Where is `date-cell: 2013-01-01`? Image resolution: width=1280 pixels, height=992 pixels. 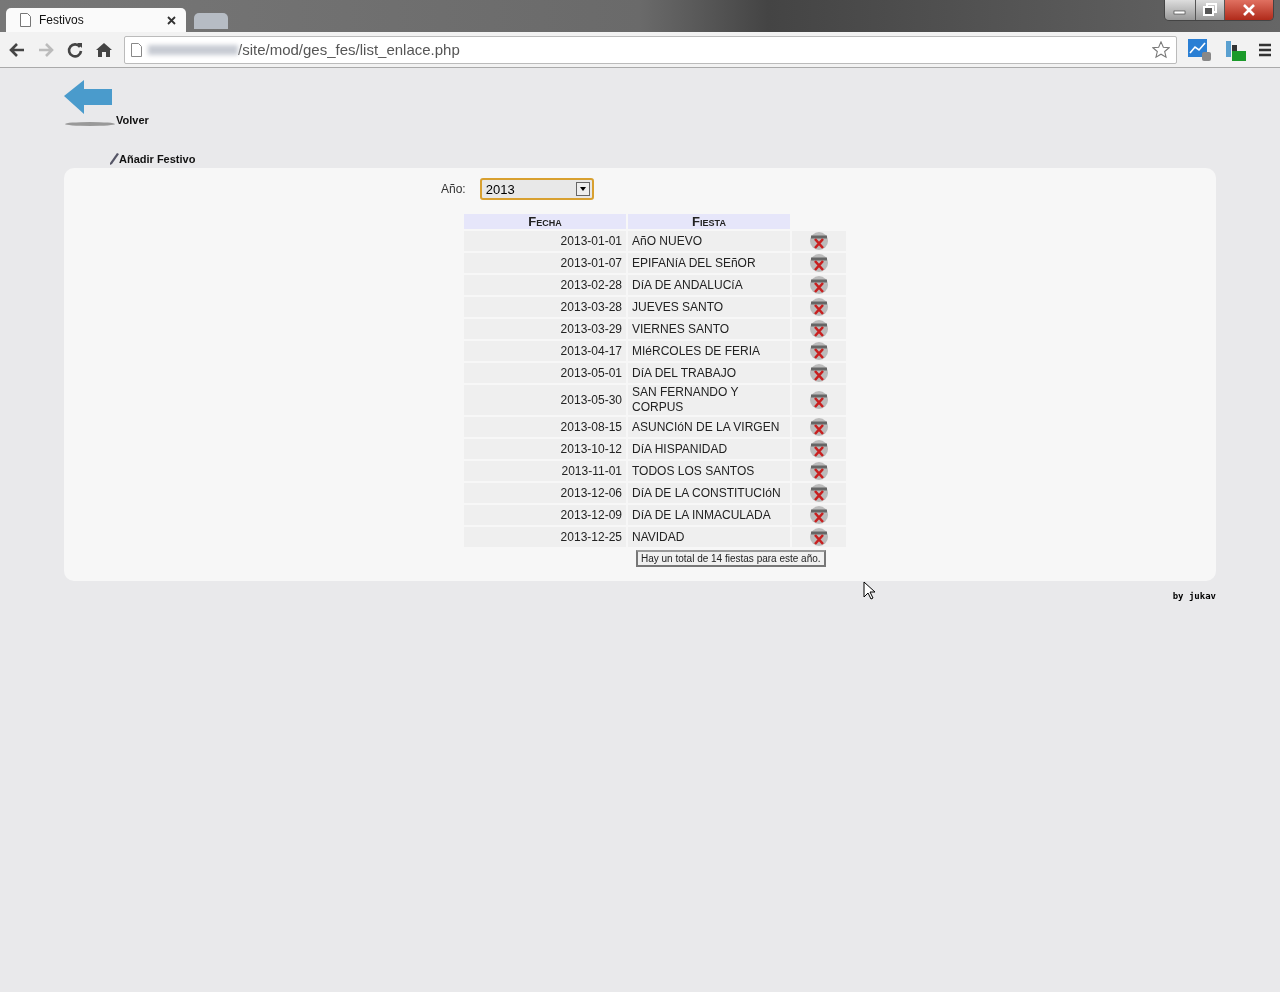 date-cell: 2013-01-01 is located at coordinates (545, 241).